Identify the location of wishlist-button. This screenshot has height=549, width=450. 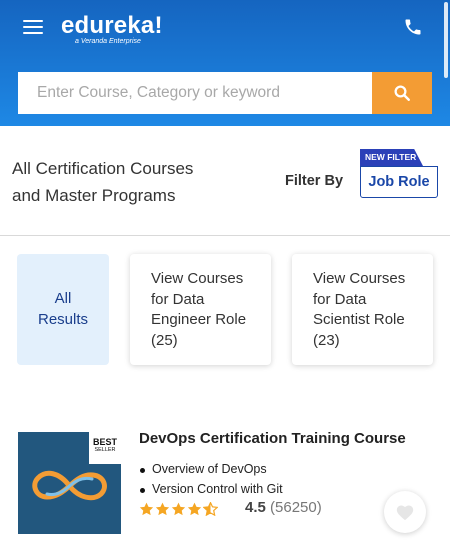
(405, 512).